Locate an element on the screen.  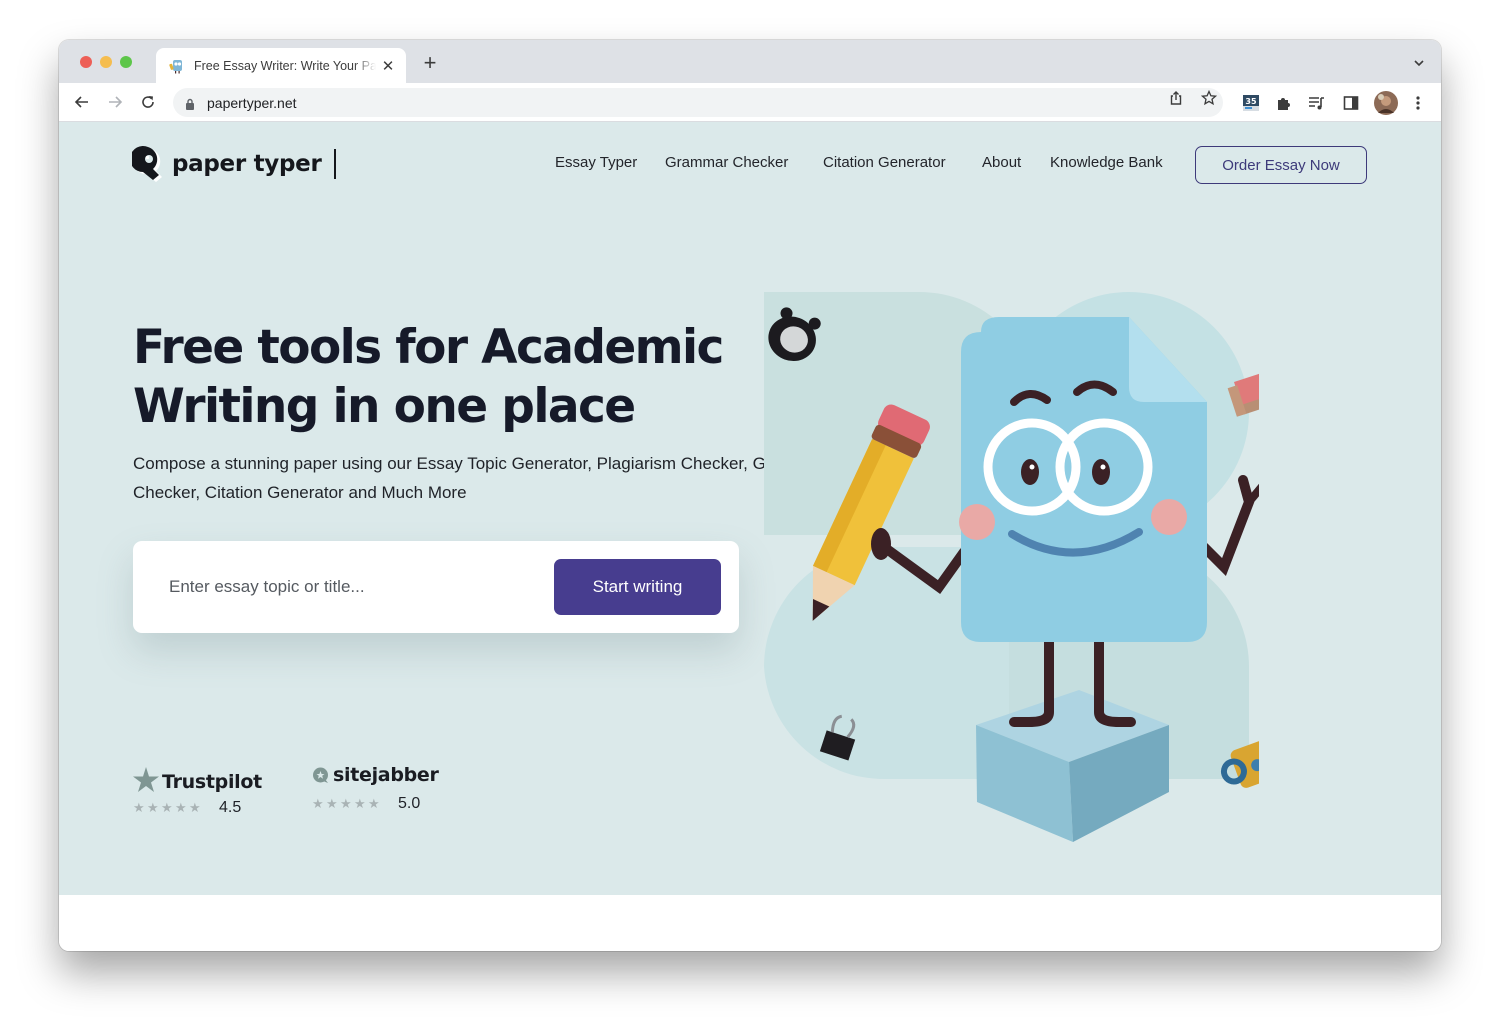
svg-text: 35 is located at coordinates (1251, 101).